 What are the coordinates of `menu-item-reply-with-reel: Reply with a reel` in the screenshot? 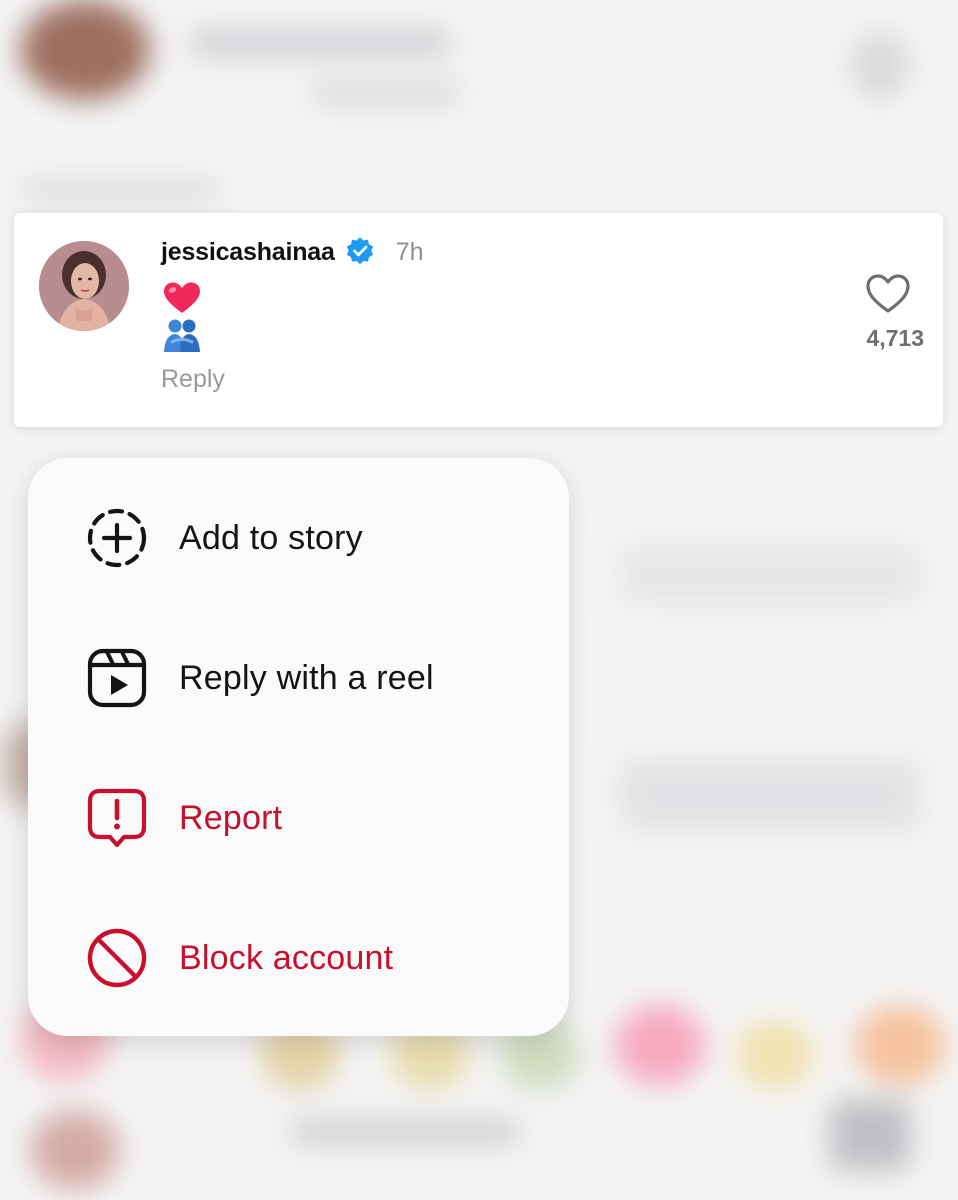 It's located at (298, 678).